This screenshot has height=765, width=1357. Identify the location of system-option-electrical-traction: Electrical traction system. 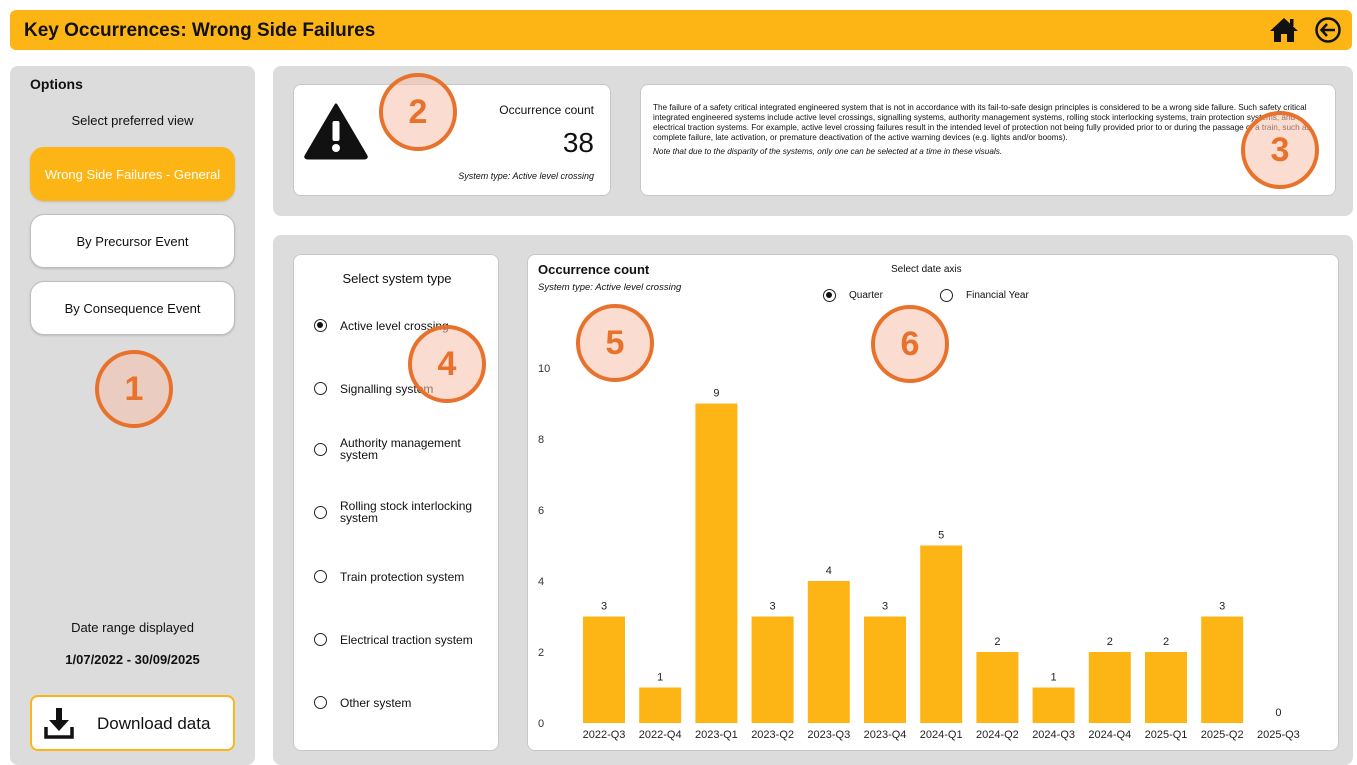
(406, 639).